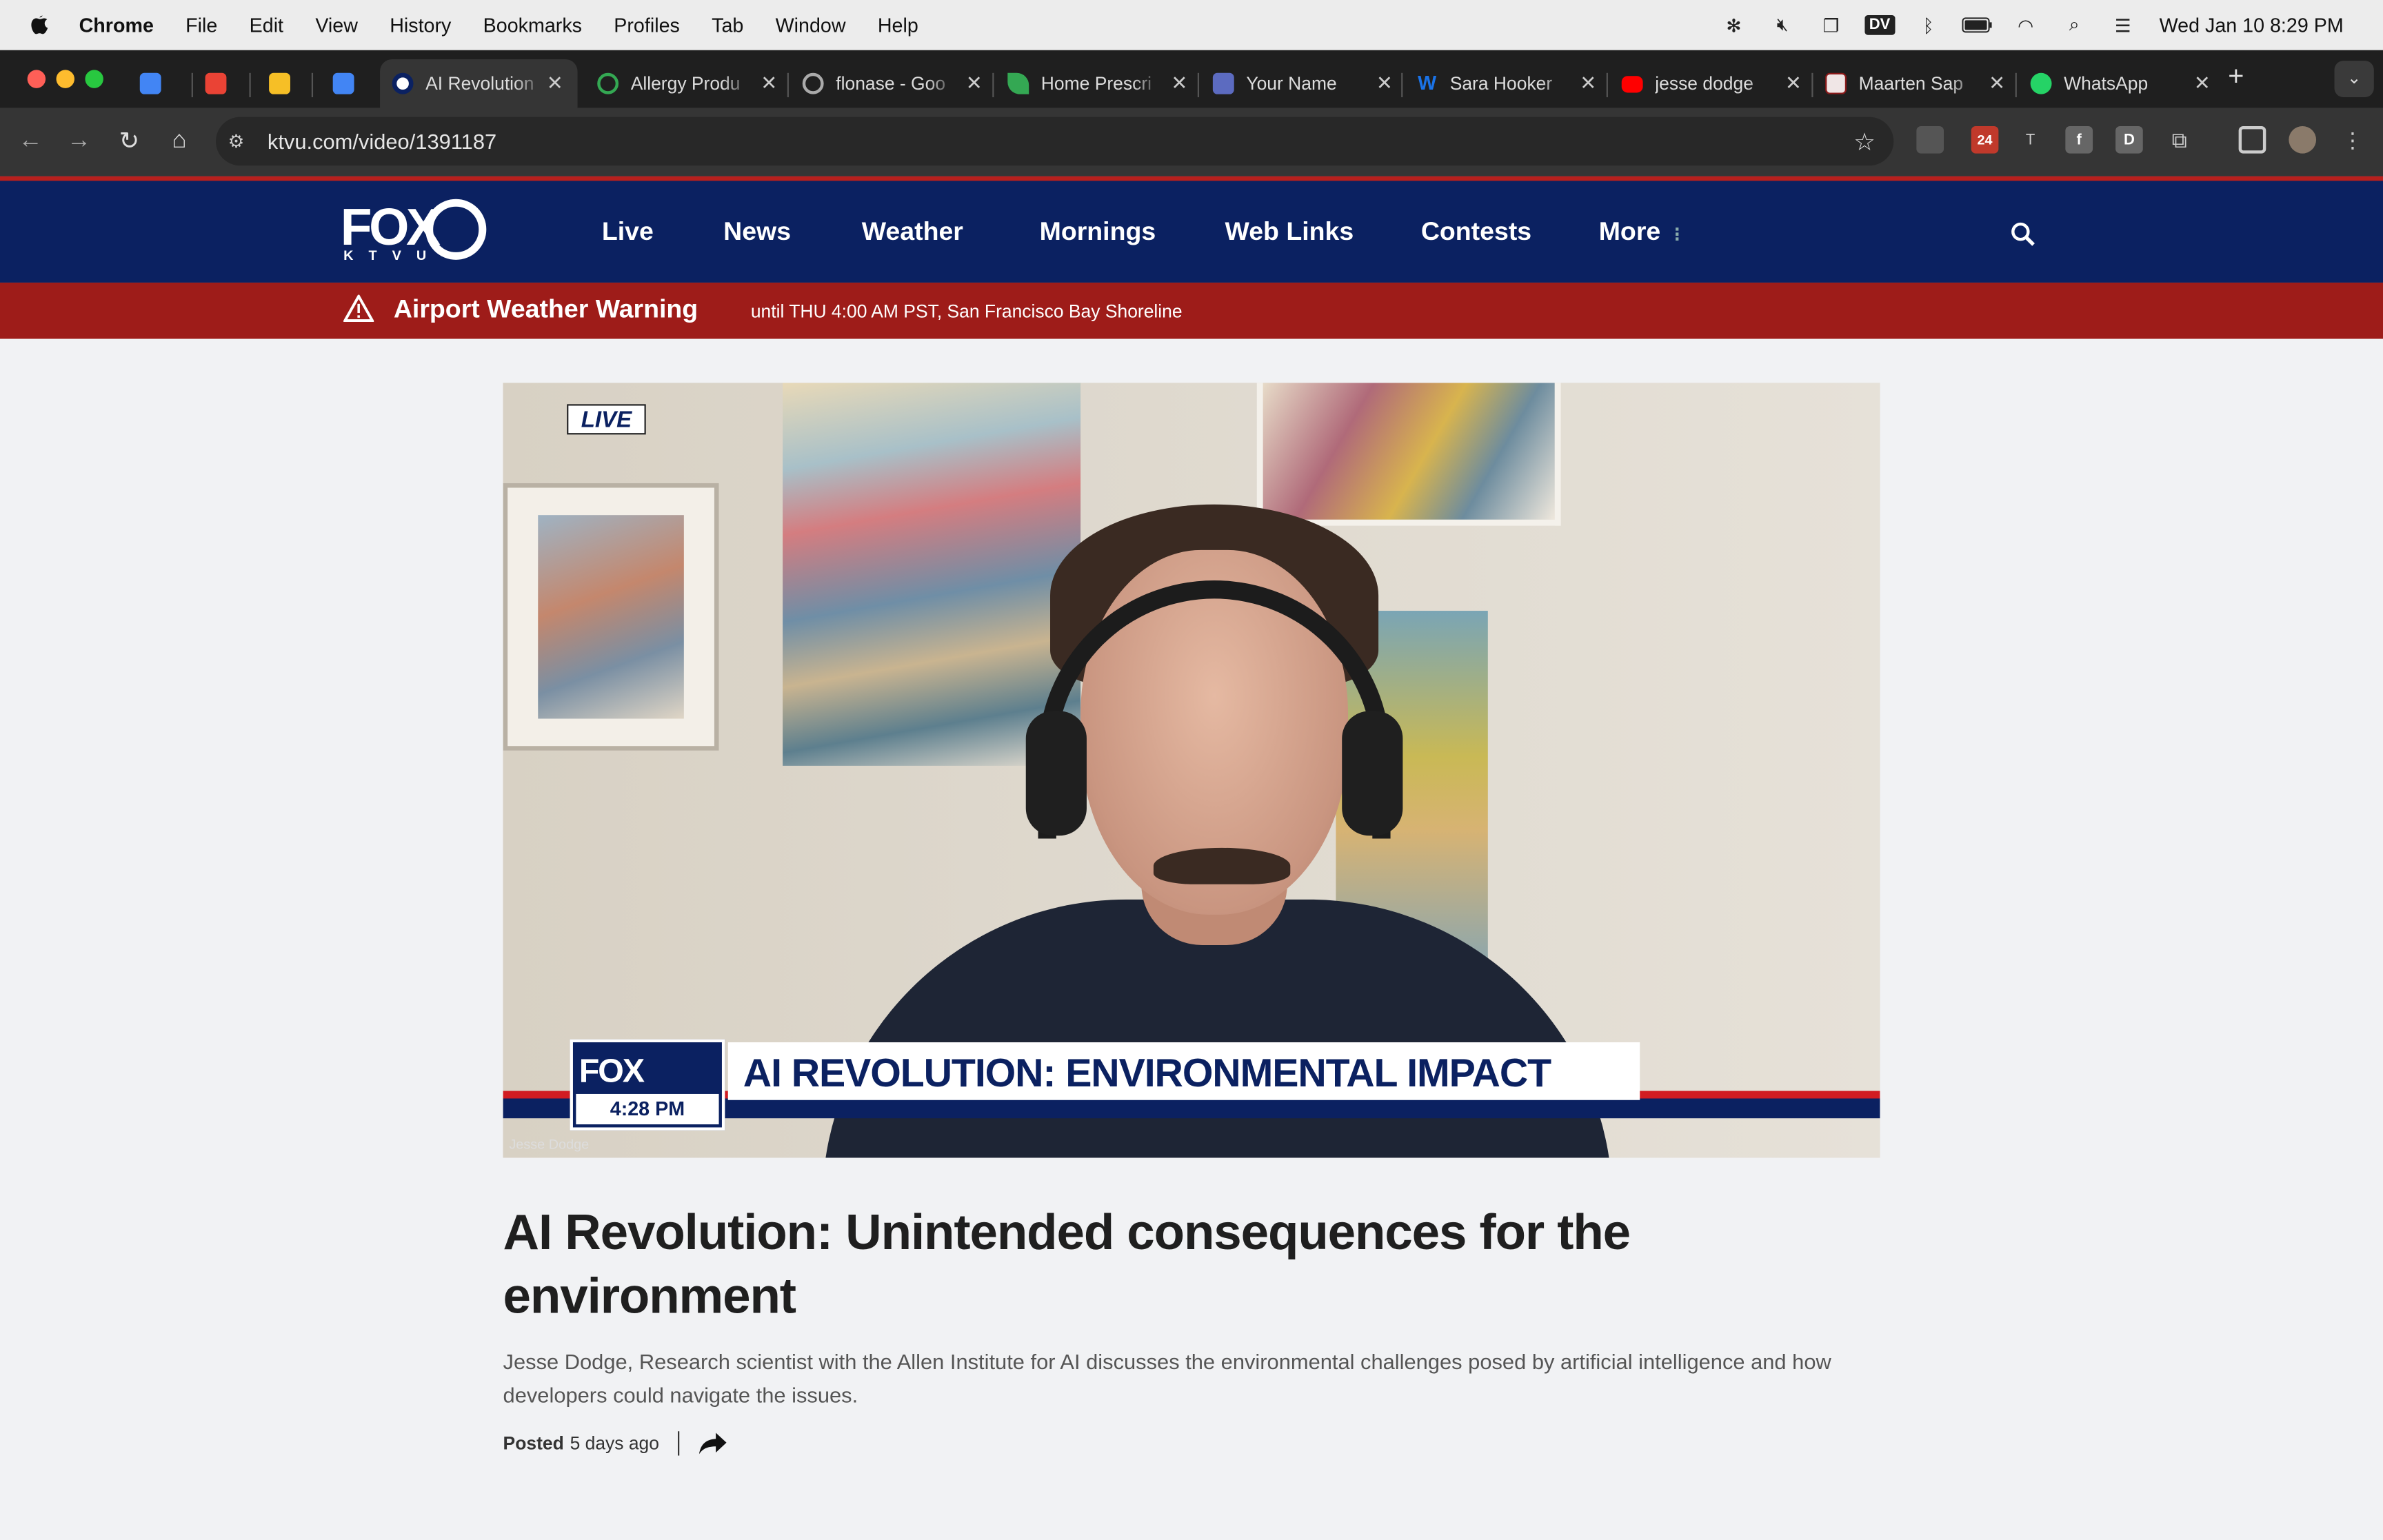  What do you see at coordinates (2079, 140) in the screenshot?
I see `f-extension-icon: f` at bounding box center [2079, 140].